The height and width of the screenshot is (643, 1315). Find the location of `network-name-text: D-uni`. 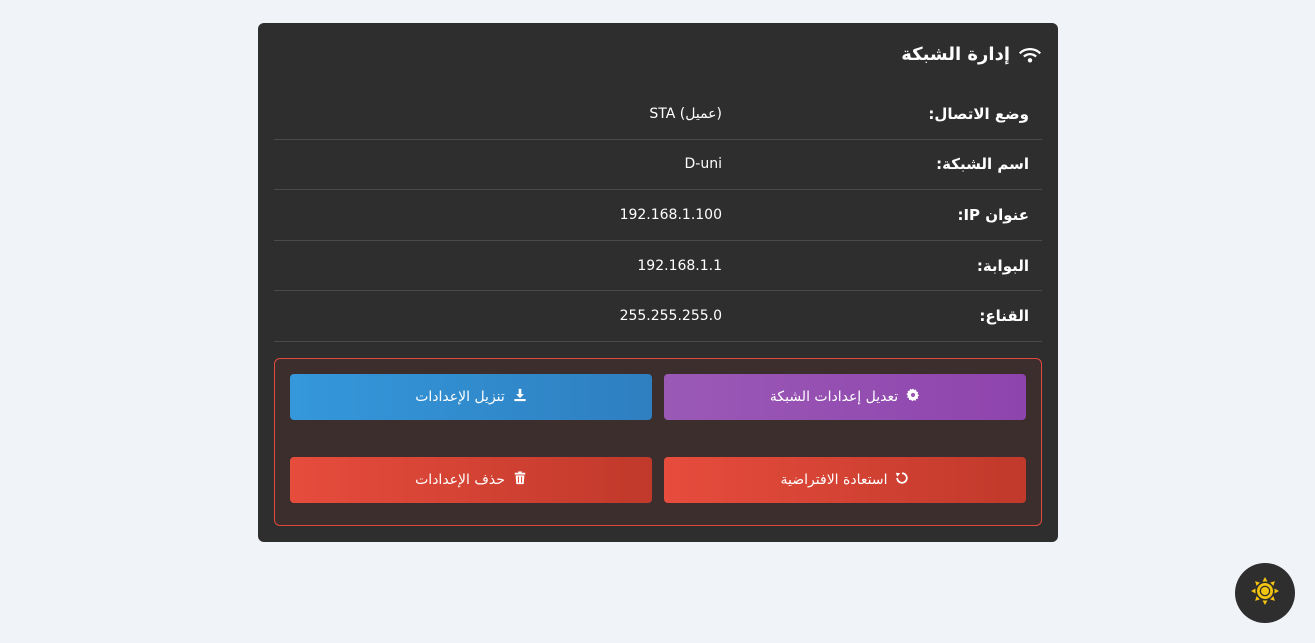

network-name-text: D-uni is located at coordinates (703, 164).